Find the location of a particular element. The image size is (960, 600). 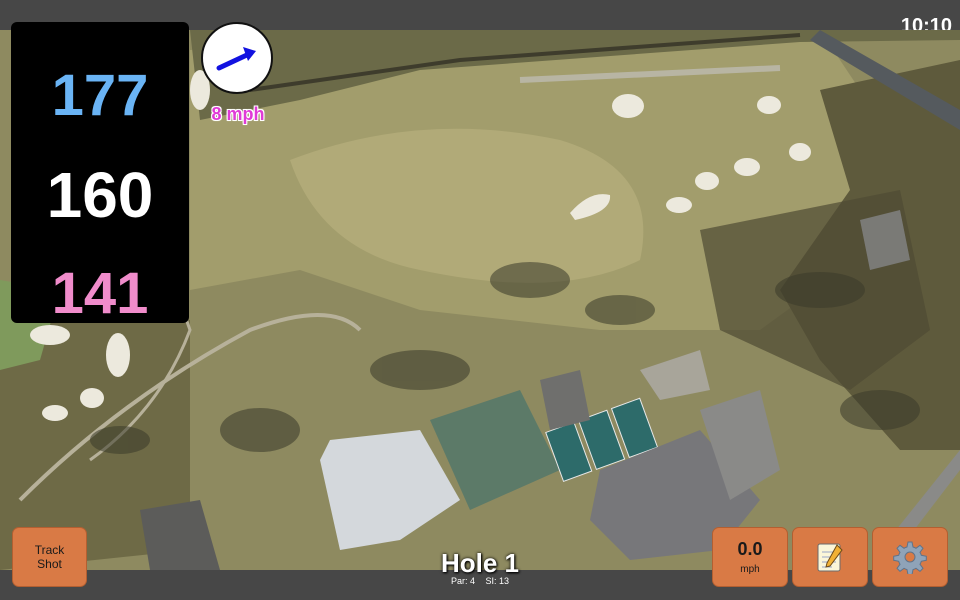

wind-speed-button: 0.0 mph is located at coordinates (750, 557).